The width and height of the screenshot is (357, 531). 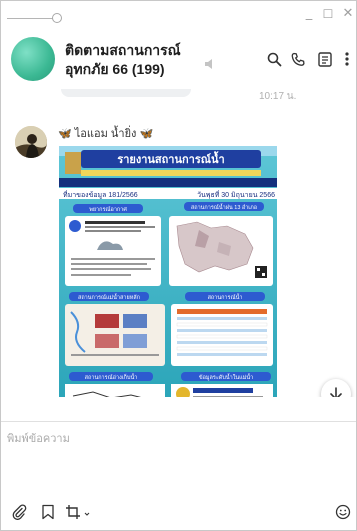 I want to click on mute-icon, so click(x=210, y=63).